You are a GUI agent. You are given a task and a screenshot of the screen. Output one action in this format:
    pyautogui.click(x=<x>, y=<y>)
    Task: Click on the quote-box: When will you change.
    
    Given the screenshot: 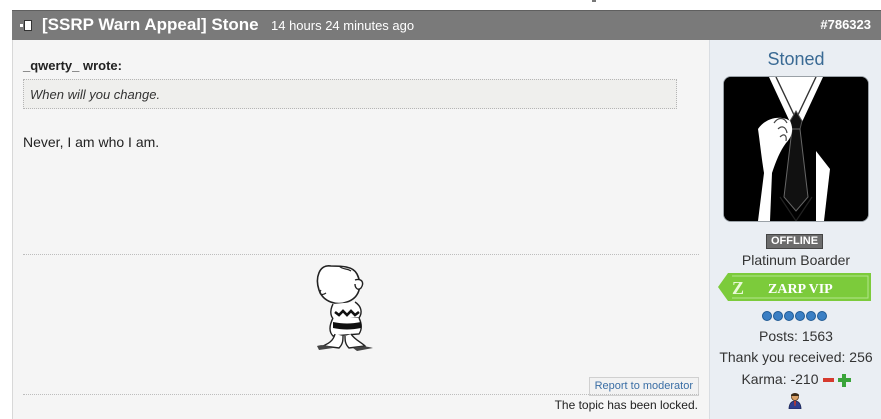 What is the action you would take?
    pyautogui.click(x=350, y=94)
    